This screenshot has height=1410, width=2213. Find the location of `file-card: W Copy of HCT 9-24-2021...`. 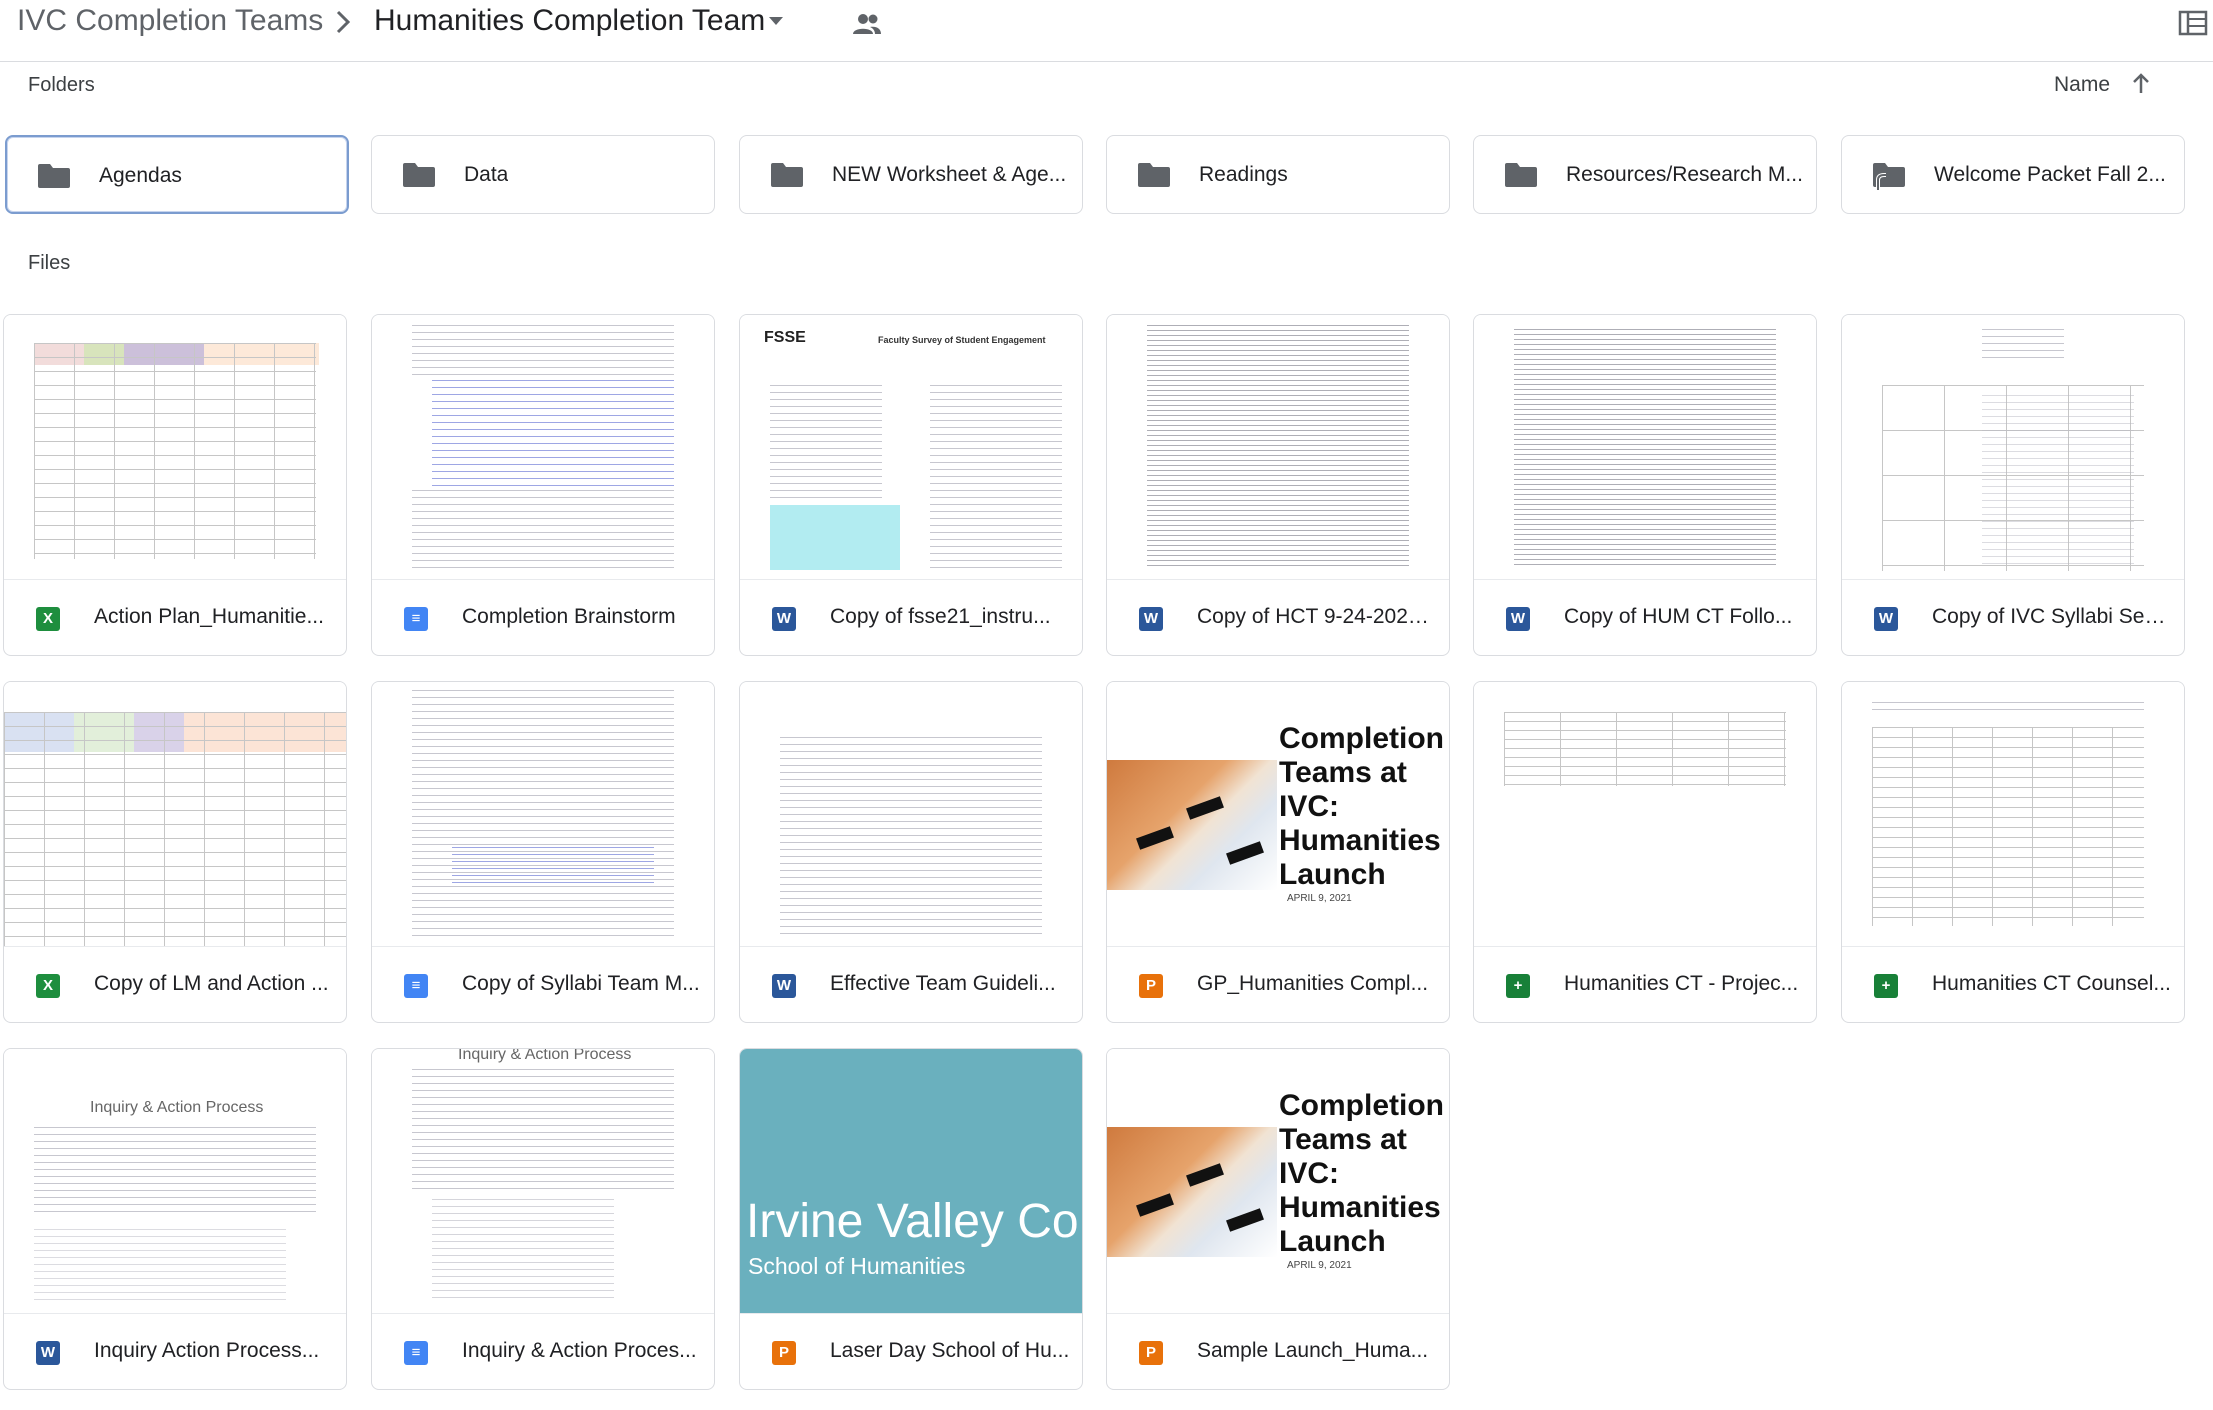

file-card: W Copy of HCT 9-24-2021... is located at coordinates (1278, 485).